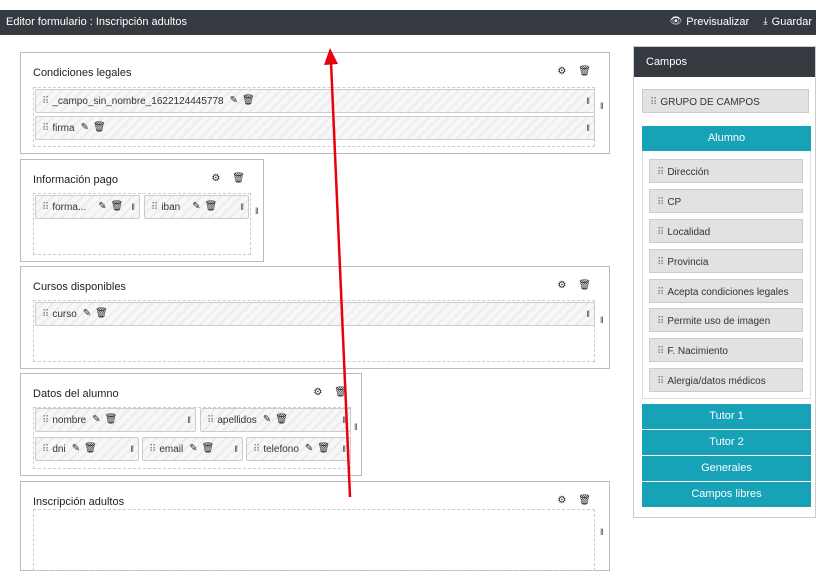 Image resolution: width=816 pixels, height=571 pixels. I want to click on sidebar-item-acepta-condiciones: ⠿ Acepta condiciones legales, so click(726, 291).